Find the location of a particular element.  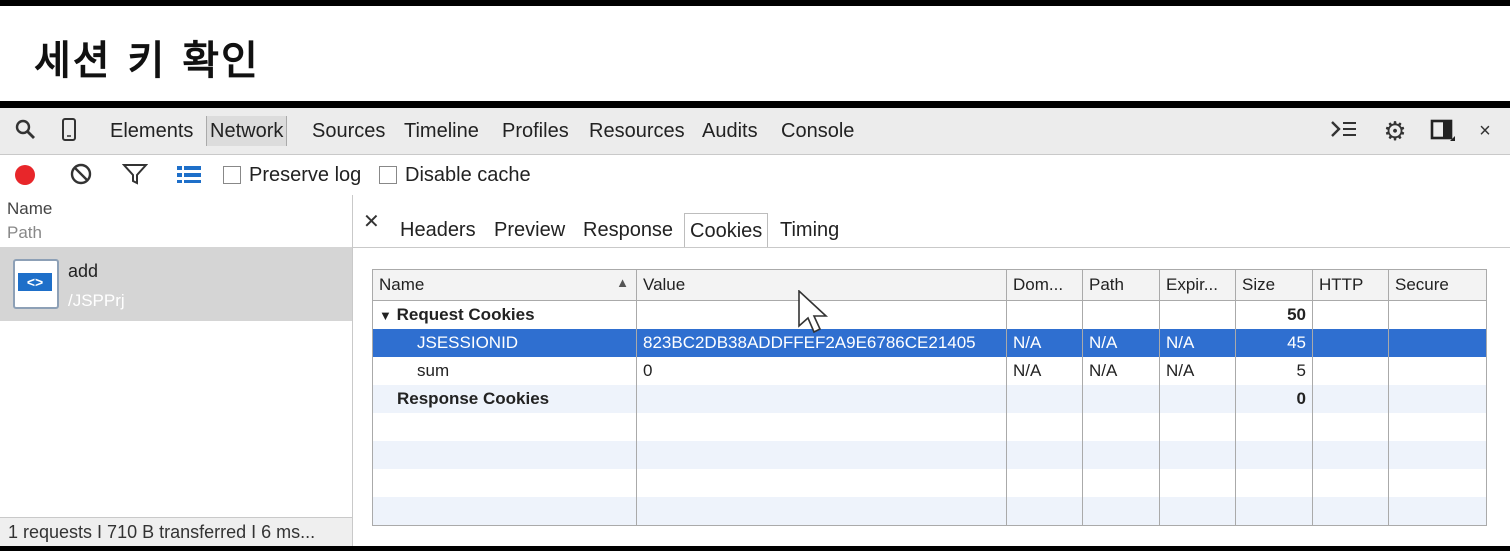

tab-audits: Audits is located at coordinates (730, 131).